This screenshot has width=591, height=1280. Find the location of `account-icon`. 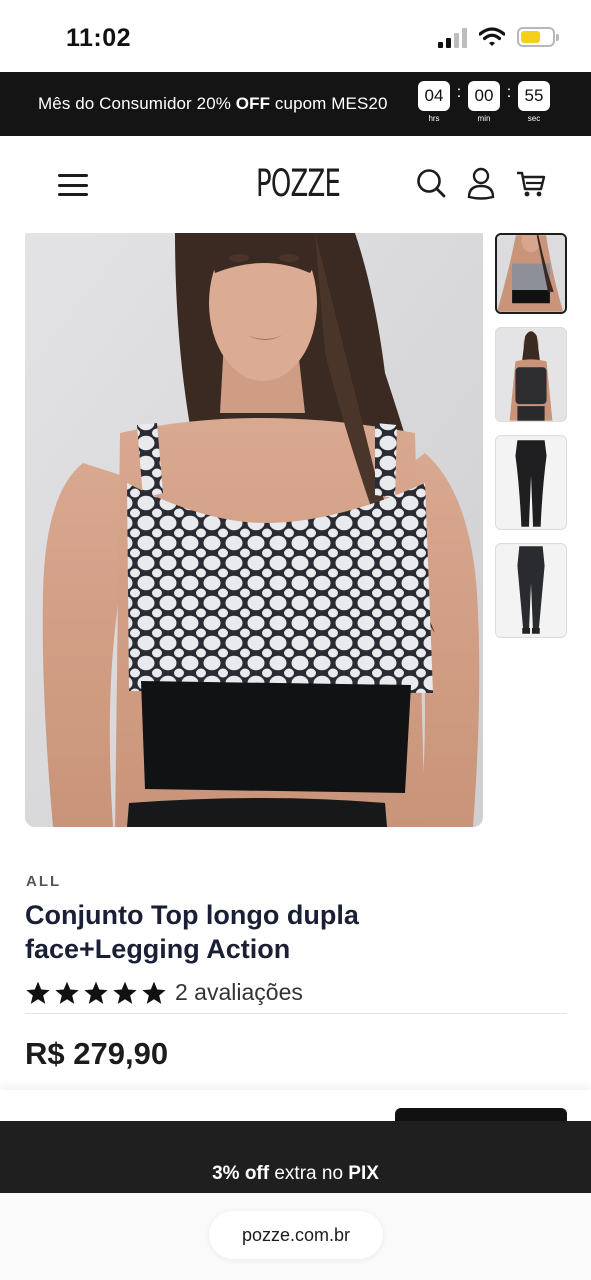

account-icon is located at coordinates (481, 183).